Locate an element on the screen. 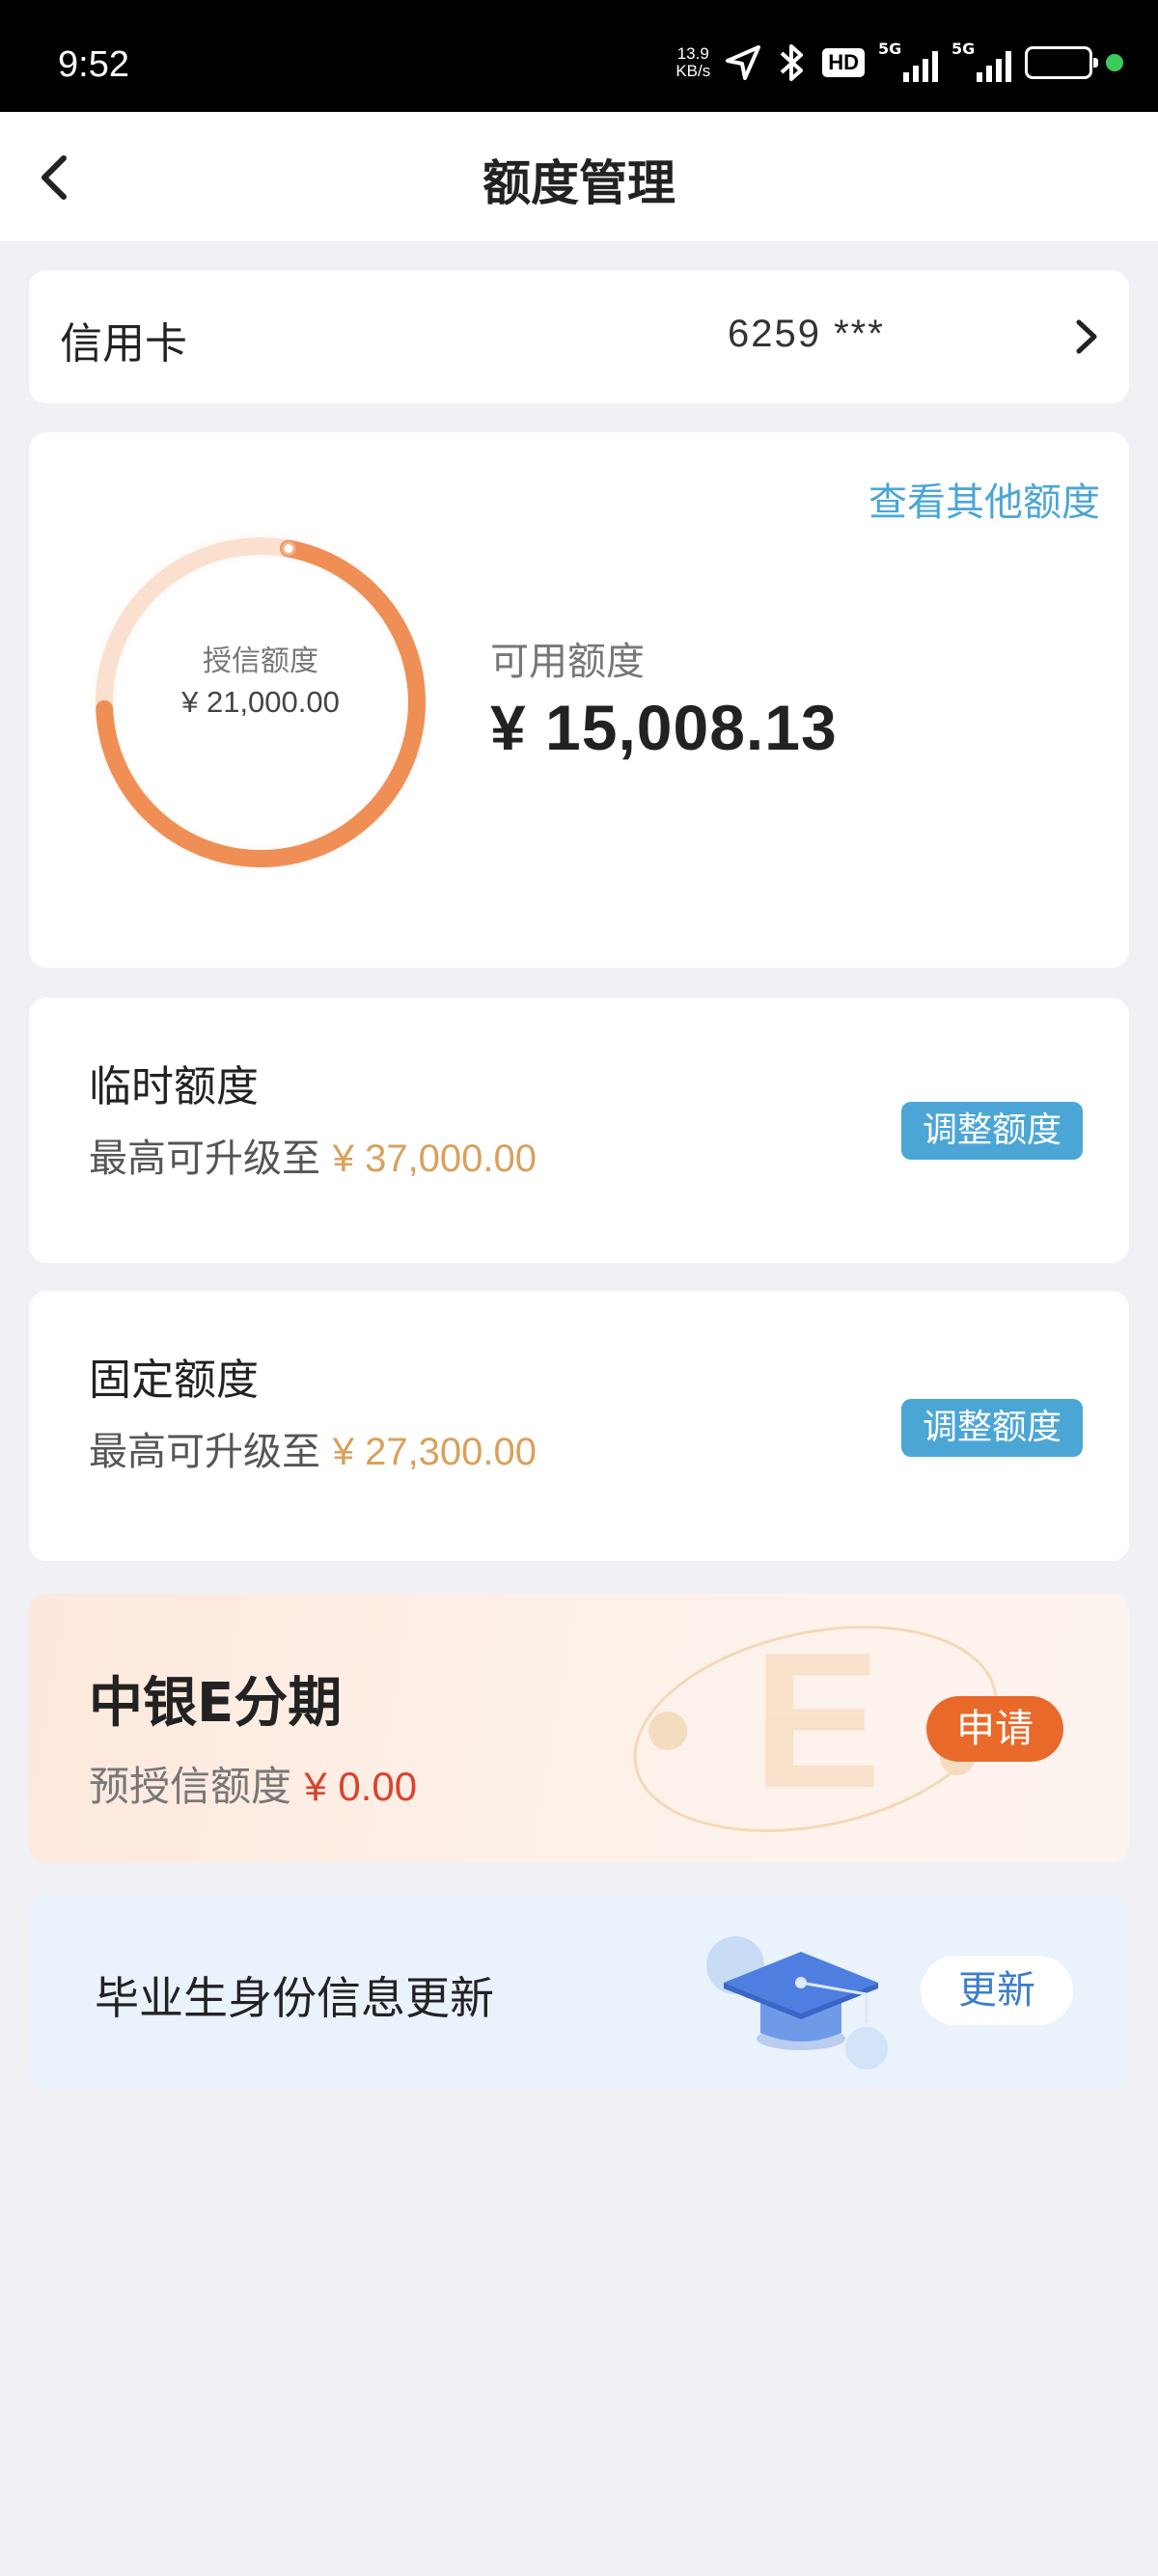 The width and height of the screenshot is (1158, 2576). status-time: 9:52 is located at coordinates (93, 64).